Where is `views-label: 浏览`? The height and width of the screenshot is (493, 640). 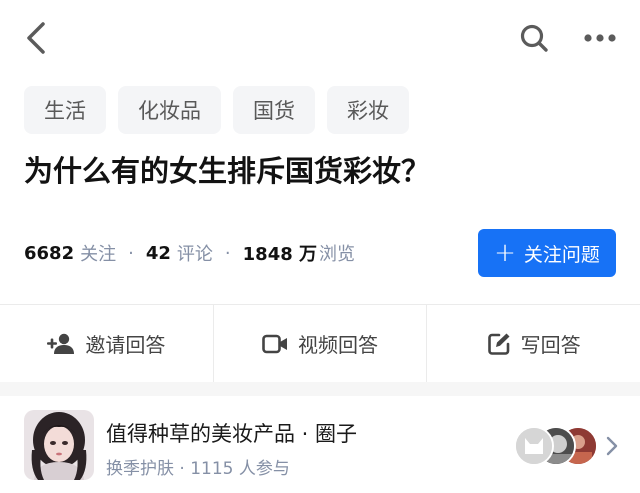
views-label: 浏览 is located at coordinates (337, 254).